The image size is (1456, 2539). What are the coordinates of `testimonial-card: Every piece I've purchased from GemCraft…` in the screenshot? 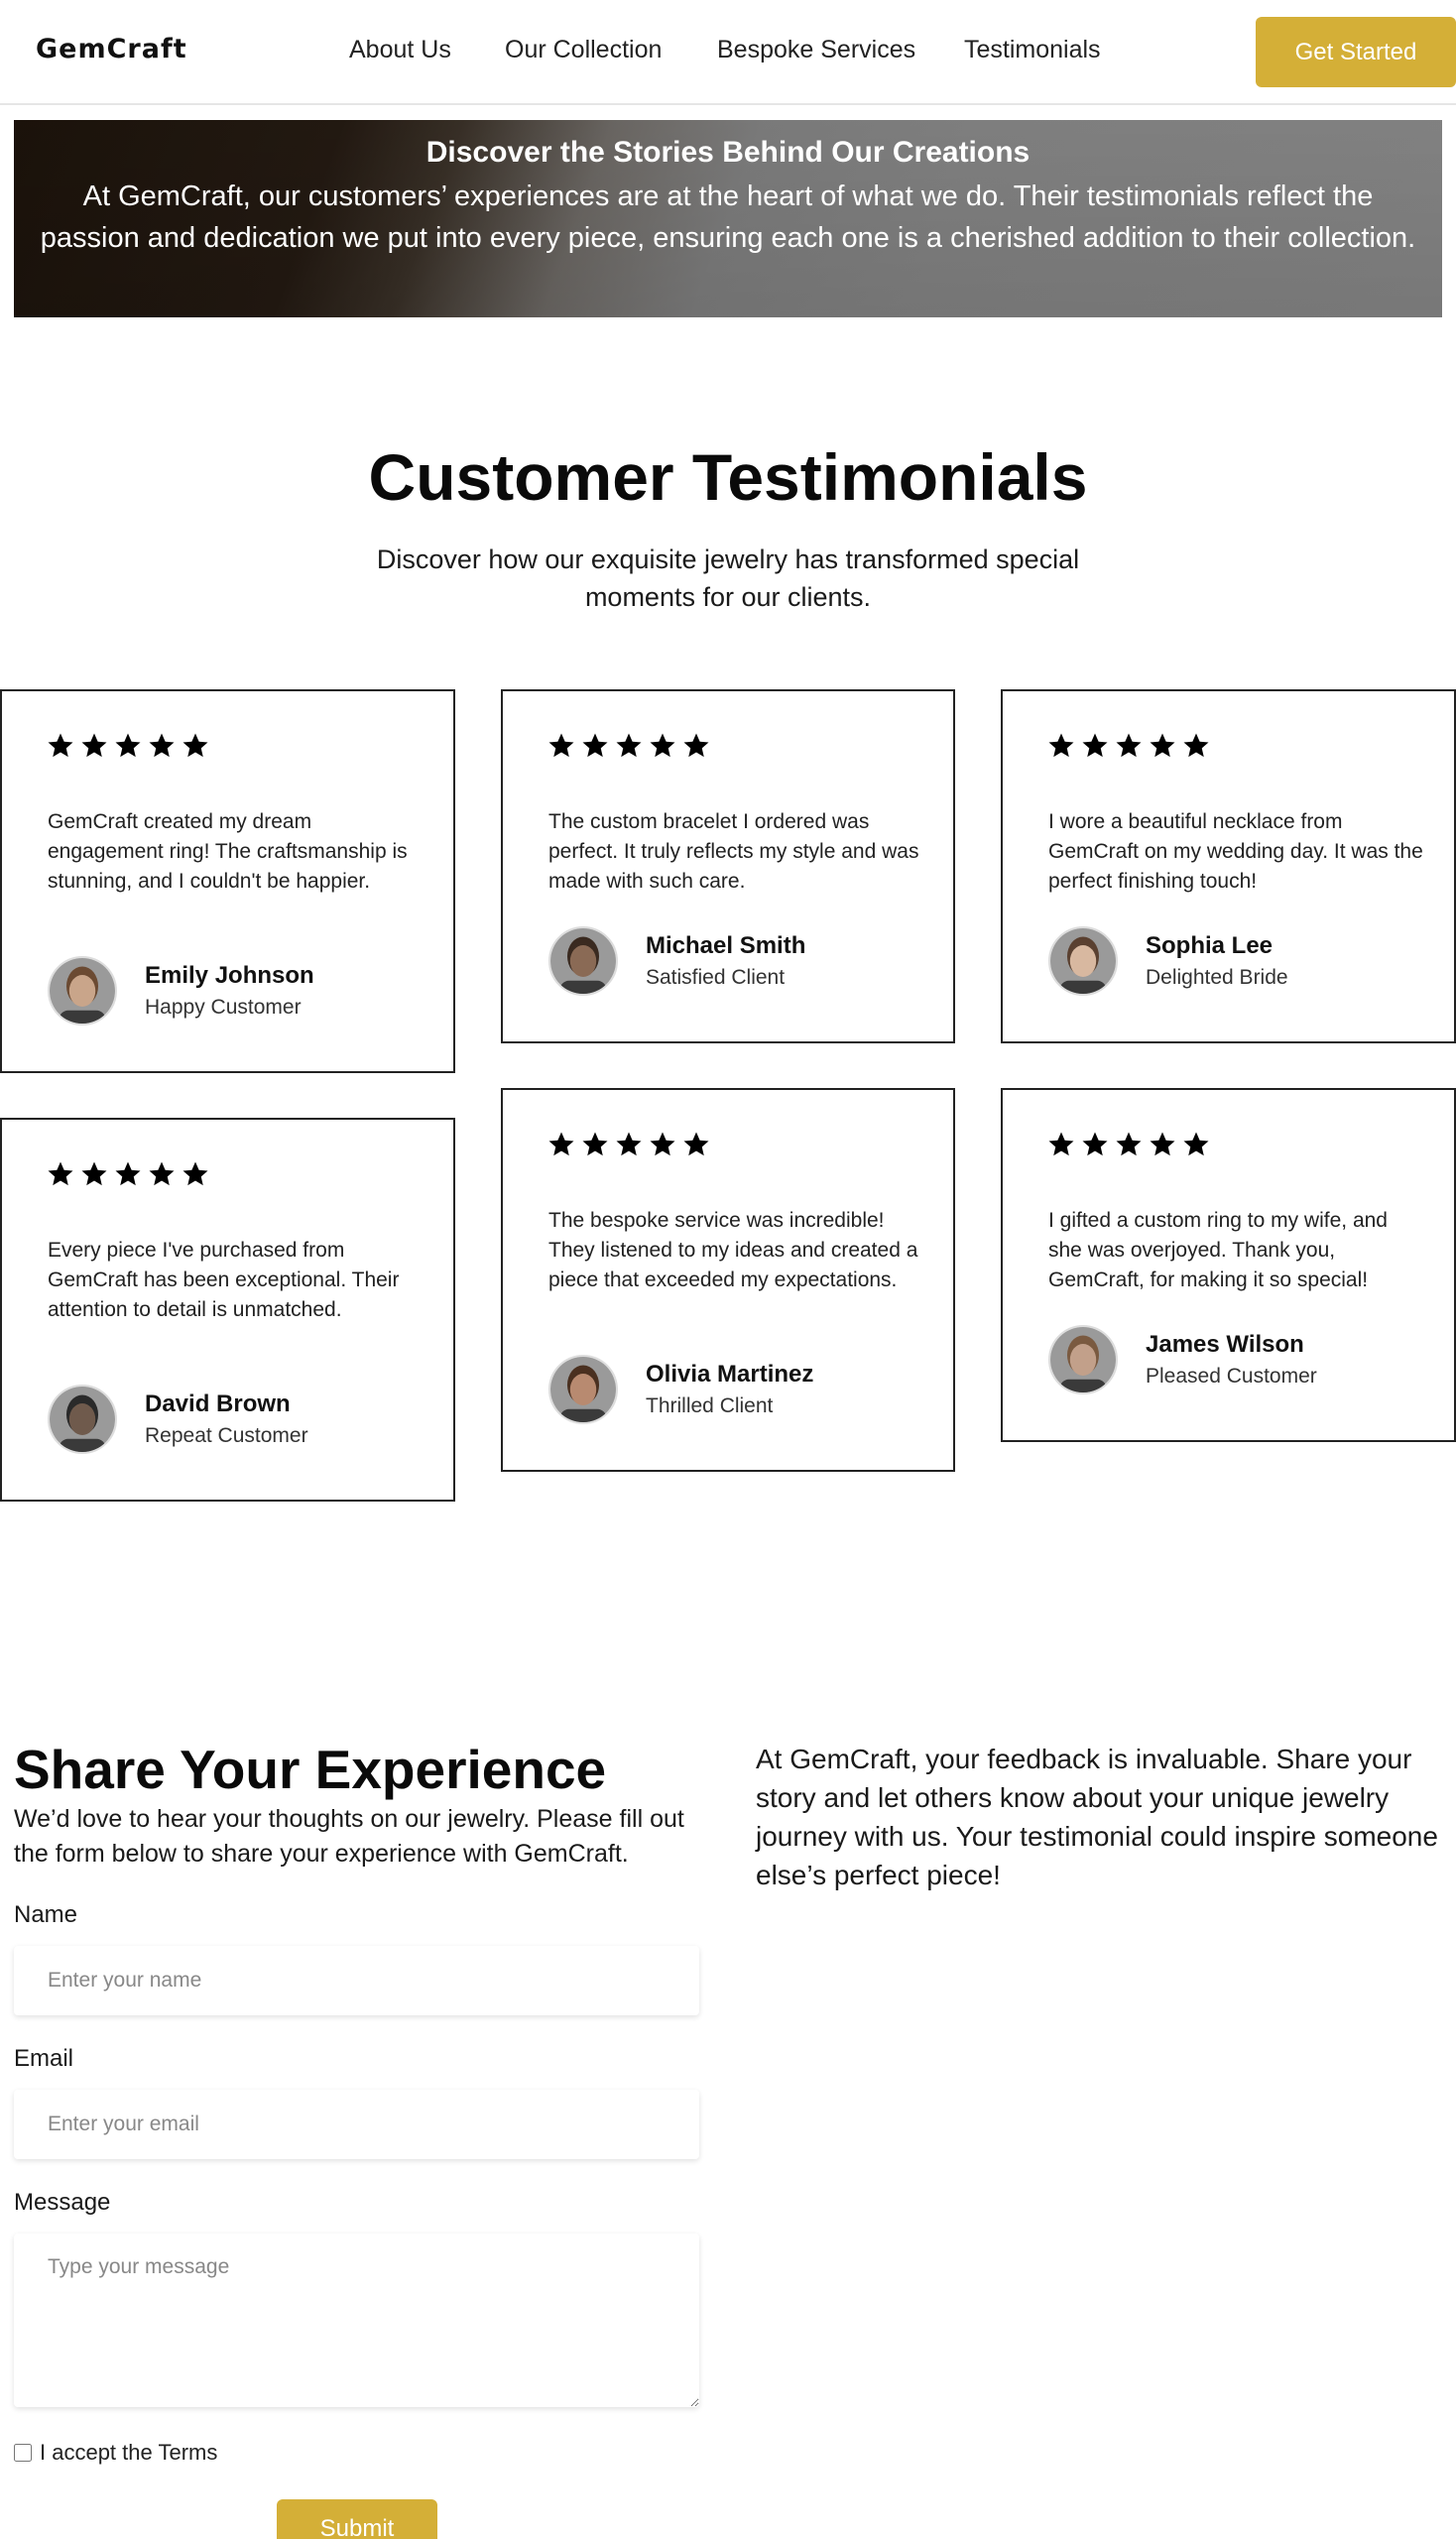 It's located at (227, 1310).